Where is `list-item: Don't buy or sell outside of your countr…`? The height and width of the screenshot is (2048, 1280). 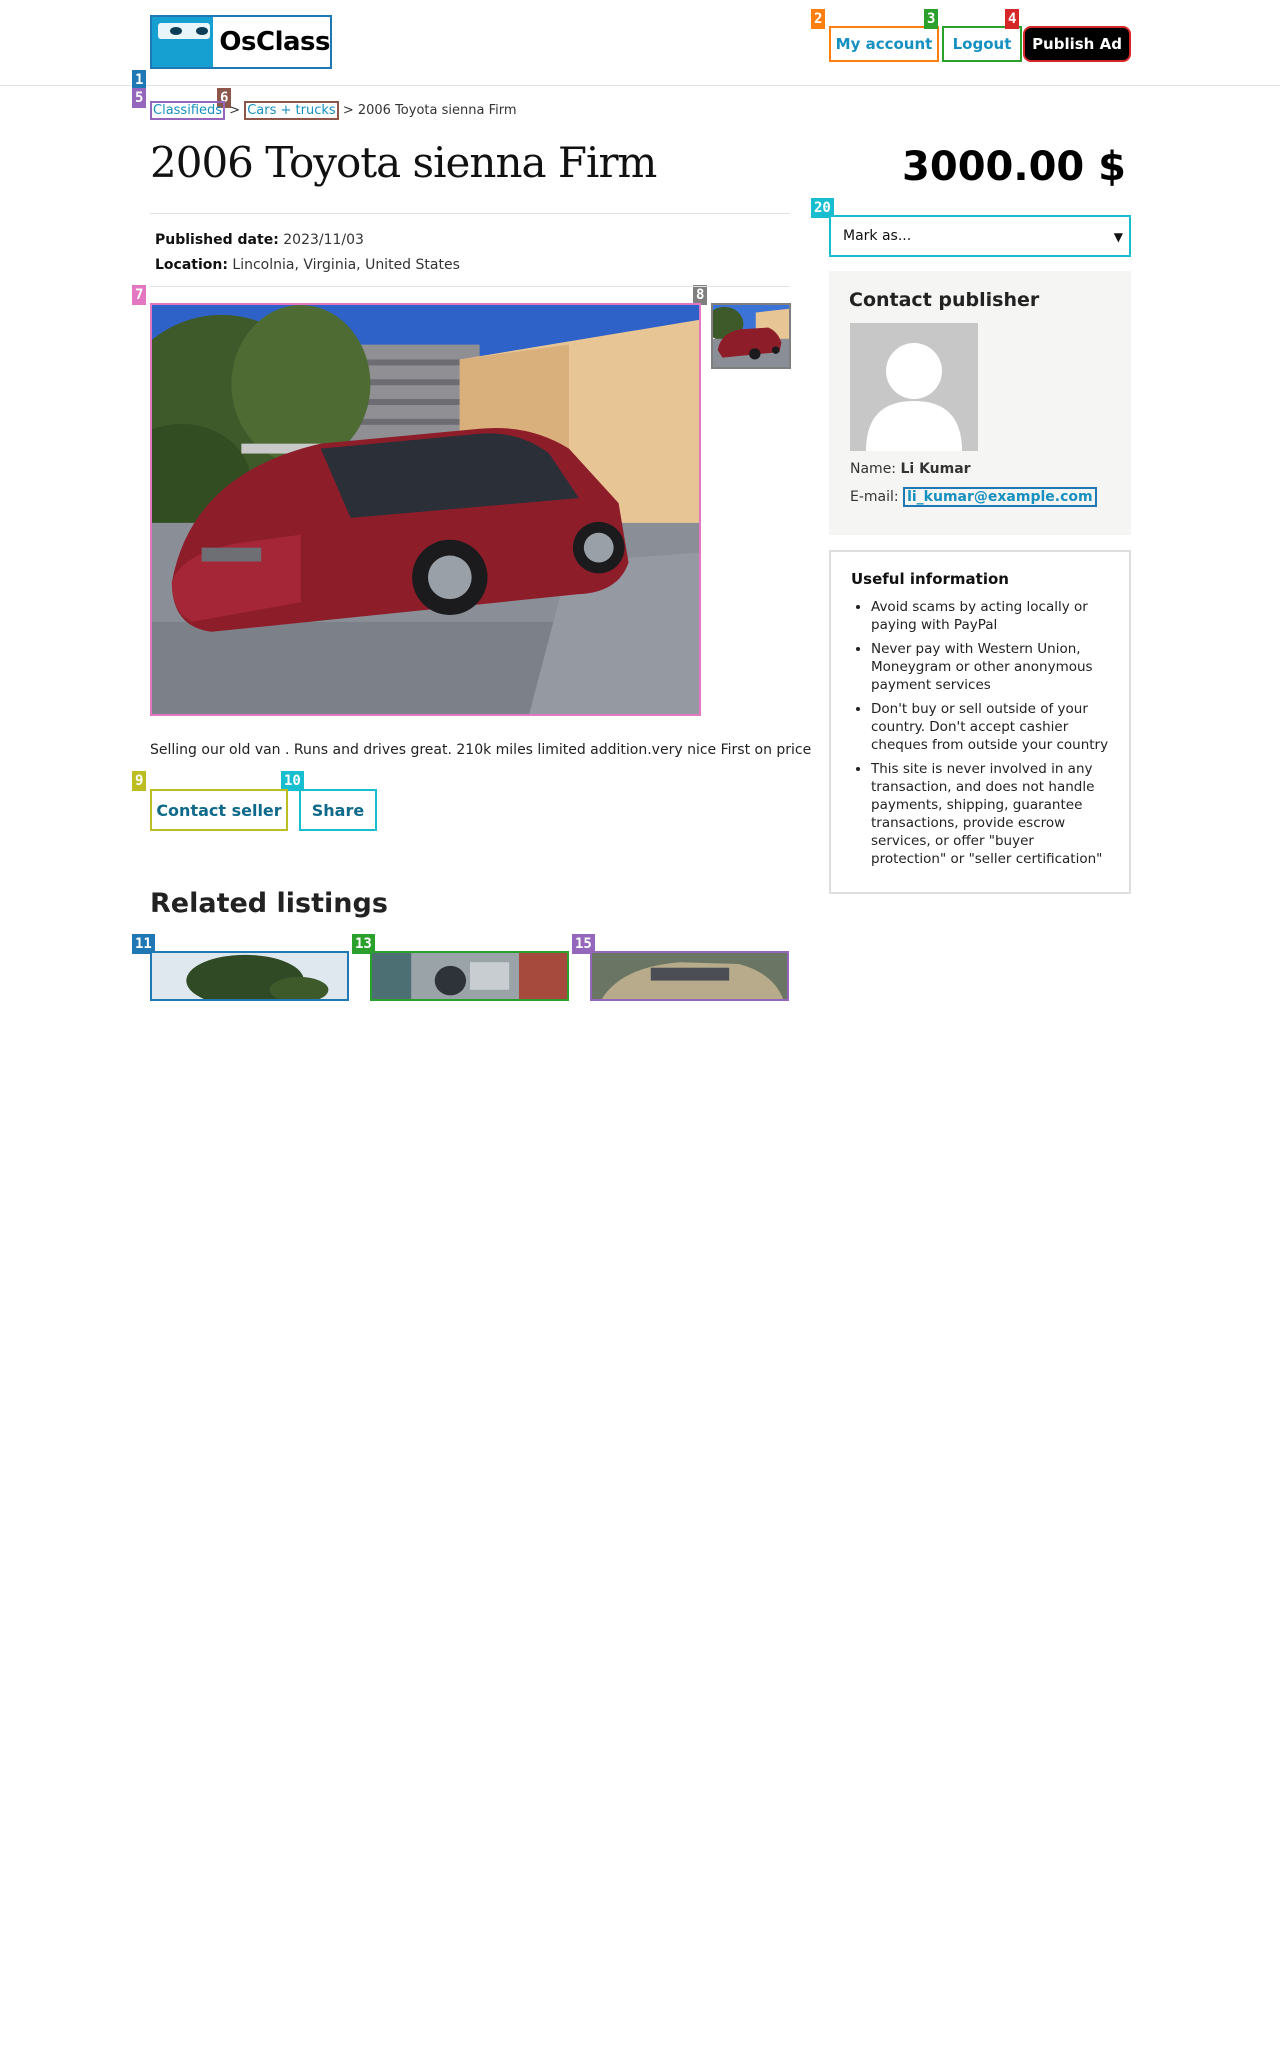 list-item: Don't buy or sell outside of your countr… is located at coordinates (990, 727).